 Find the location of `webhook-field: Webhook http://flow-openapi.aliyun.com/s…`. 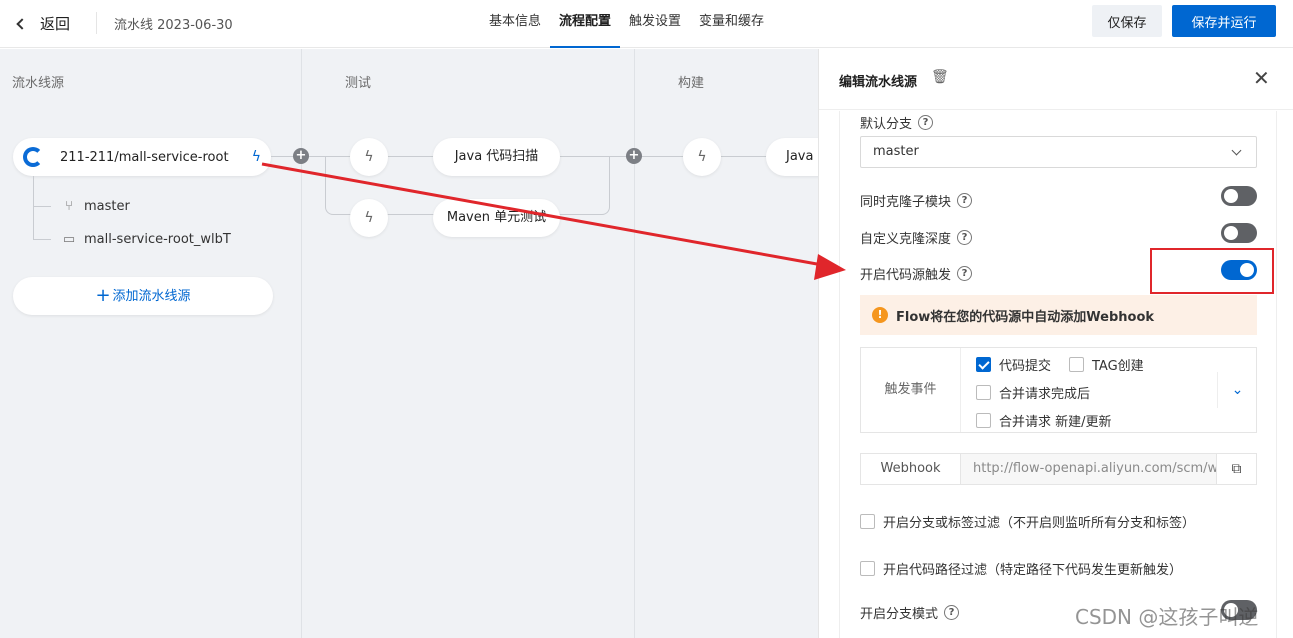

webhook-field: Webhook http://flow-openapi.aliyun.com/s… is located at coordinates (1058, 469).